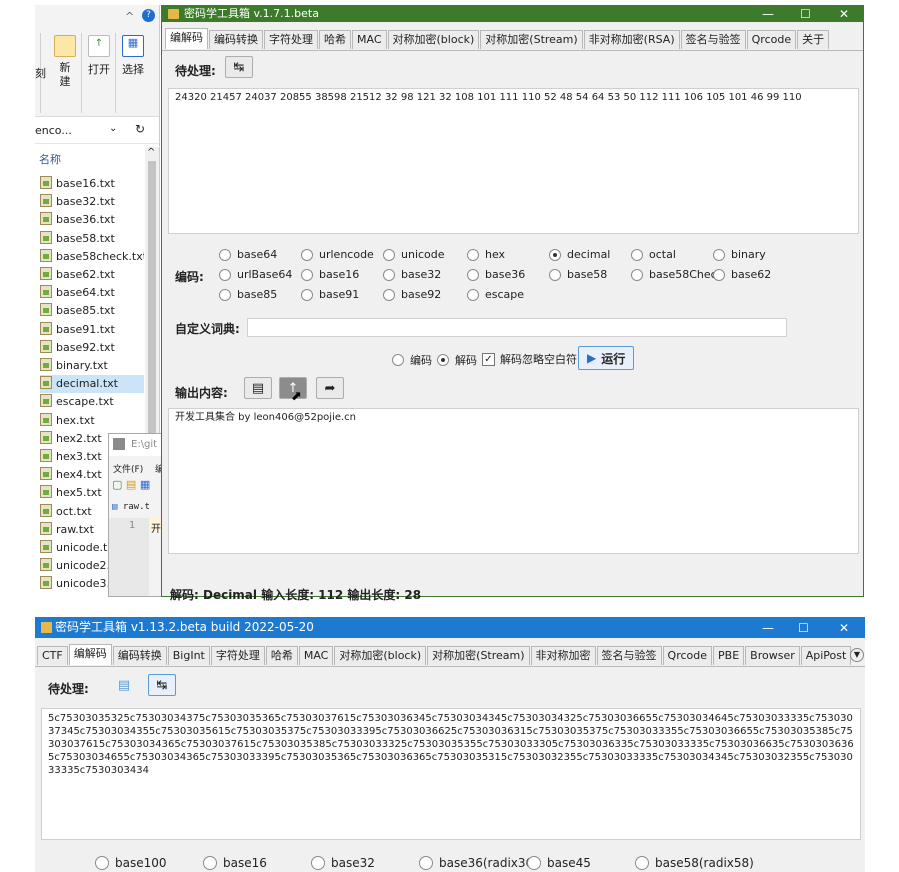  What do you see at coordinates (495, 294) in the screenshot?
I see `encoding-radio: escape` at bounding box center [495, 294].